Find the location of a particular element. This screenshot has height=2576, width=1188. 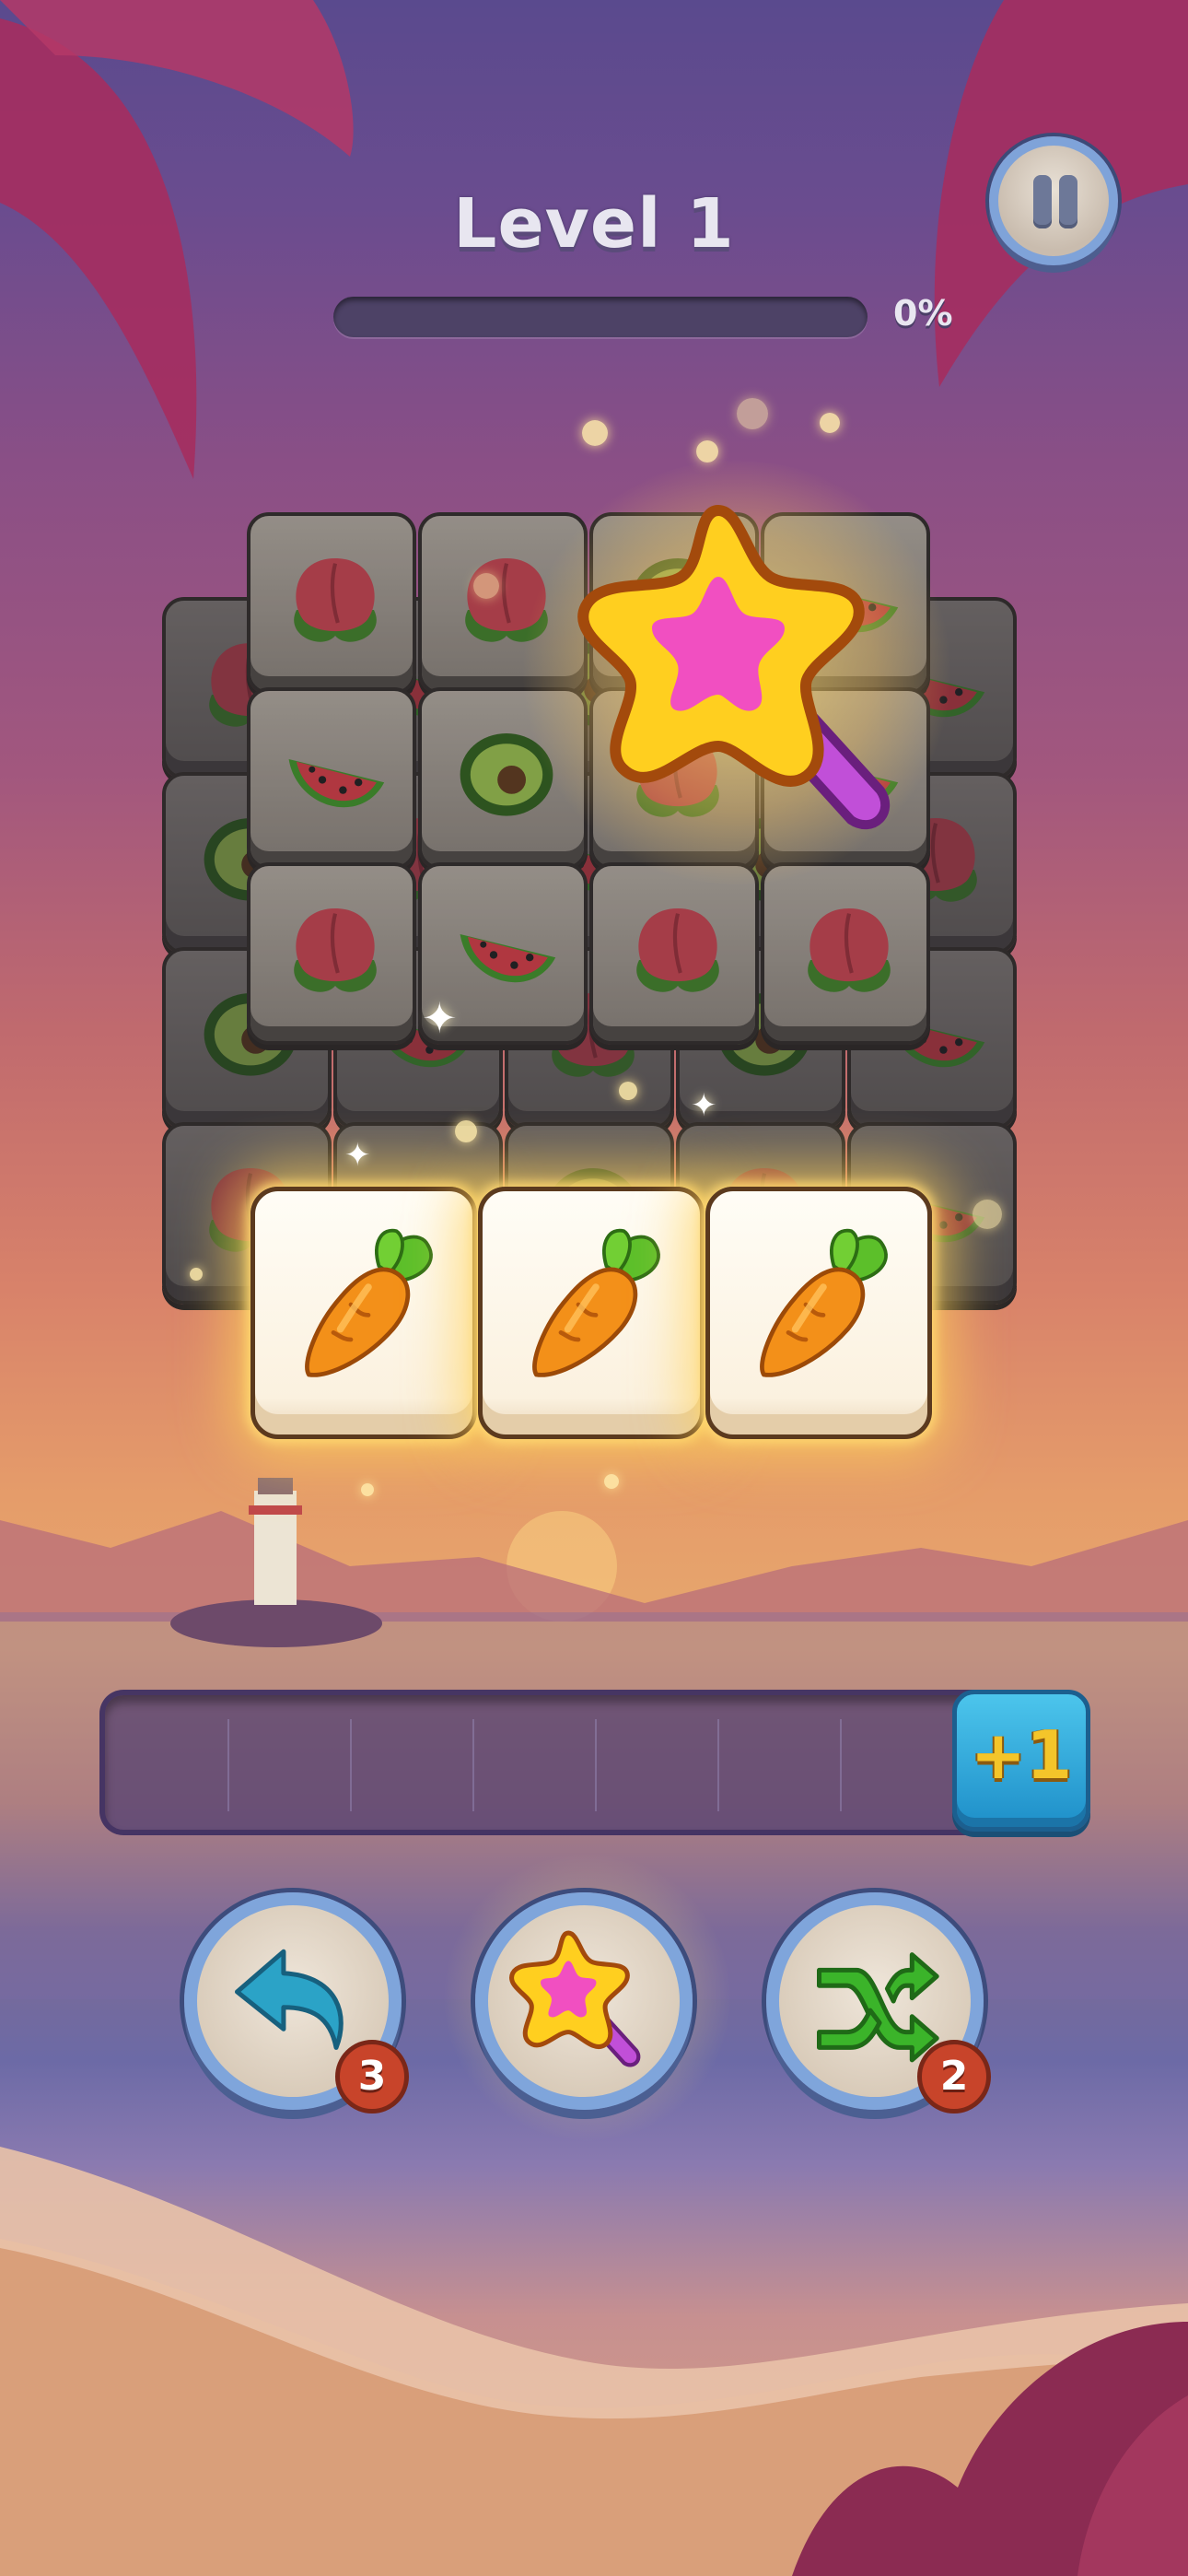

extra-slot-button: +1 is located at coordinates (1021, 1761).